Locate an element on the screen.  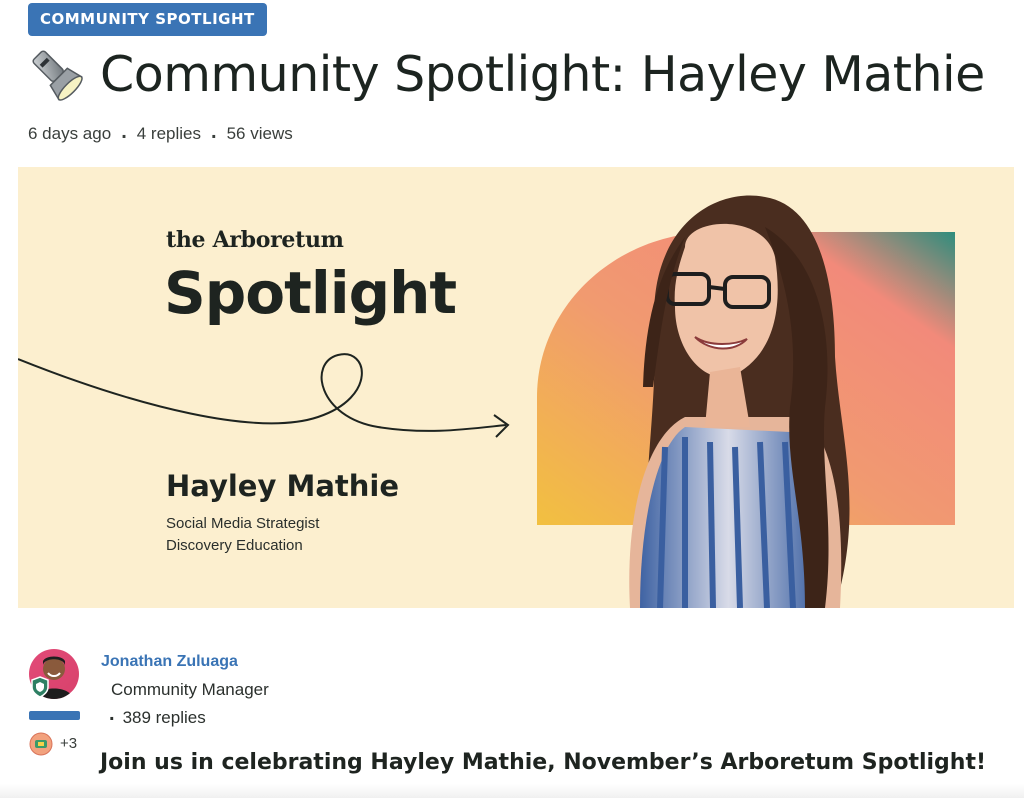
spotlight-name: Hayley Mathie is located at coordinates (283, 486).